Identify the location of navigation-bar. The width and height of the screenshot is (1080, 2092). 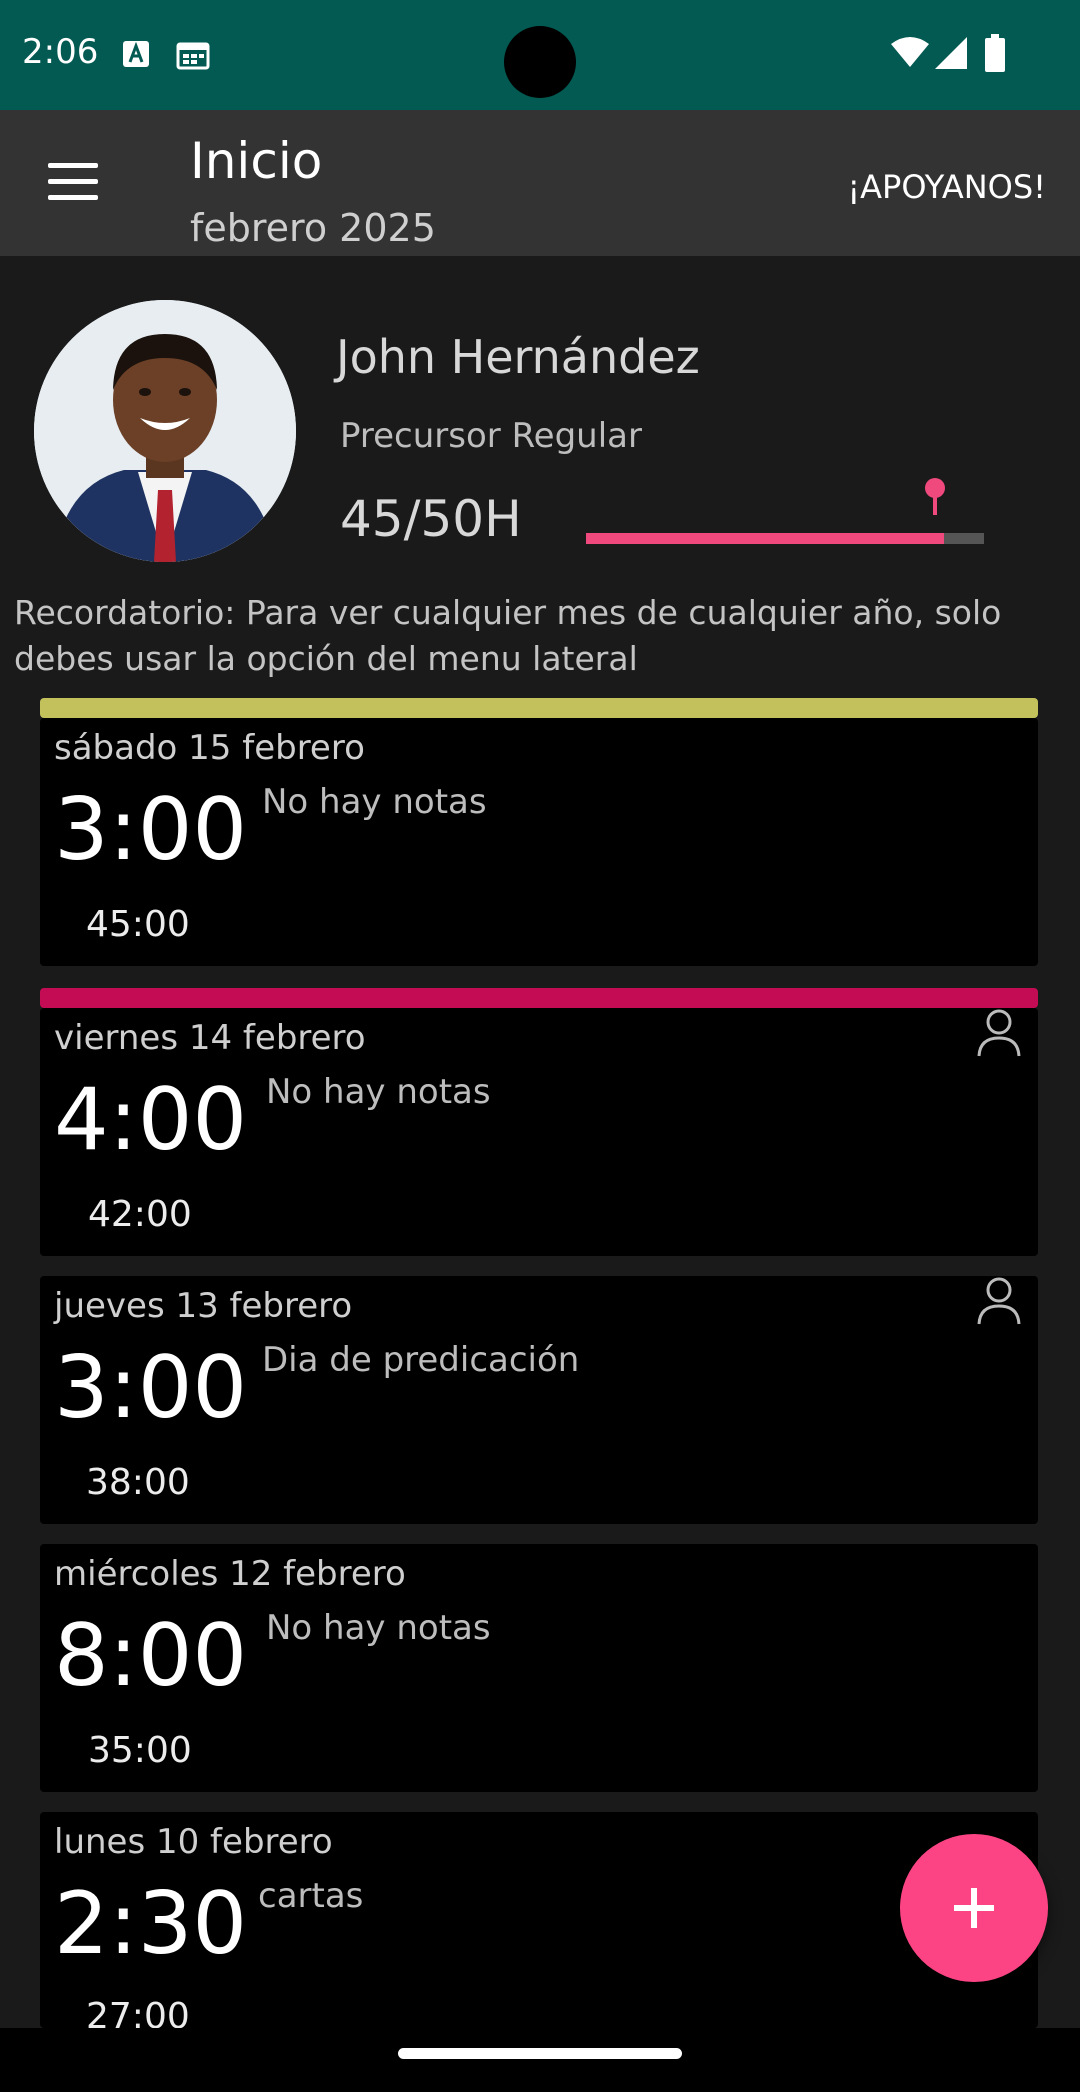
(540, 2060).